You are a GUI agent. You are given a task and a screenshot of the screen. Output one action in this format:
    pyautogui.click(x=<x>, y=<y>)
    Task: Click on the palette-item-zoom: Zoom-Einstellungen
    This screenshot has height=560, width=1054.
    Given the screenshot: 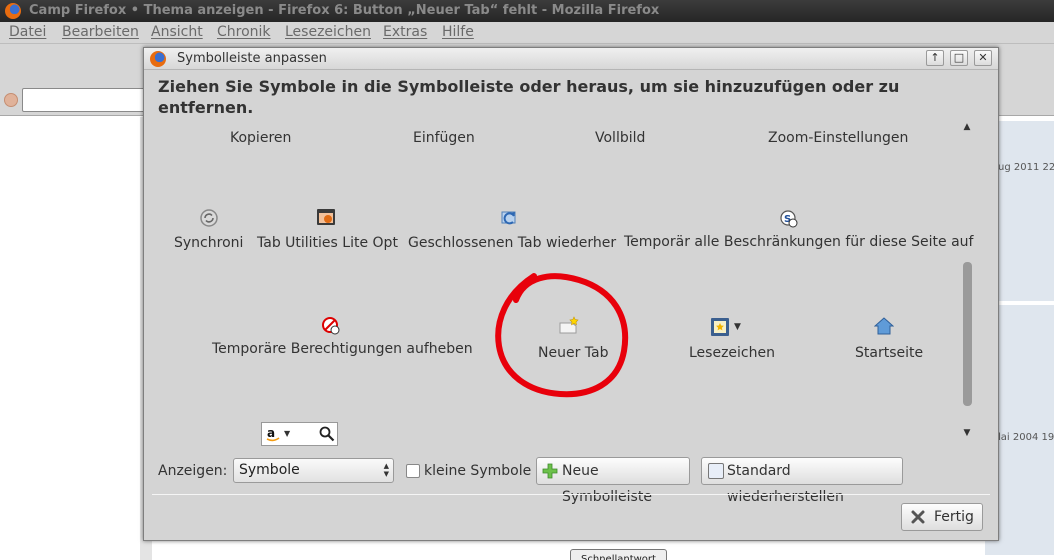 What is the action you would take?
    pyautogui.click(x=838, y=138)
    